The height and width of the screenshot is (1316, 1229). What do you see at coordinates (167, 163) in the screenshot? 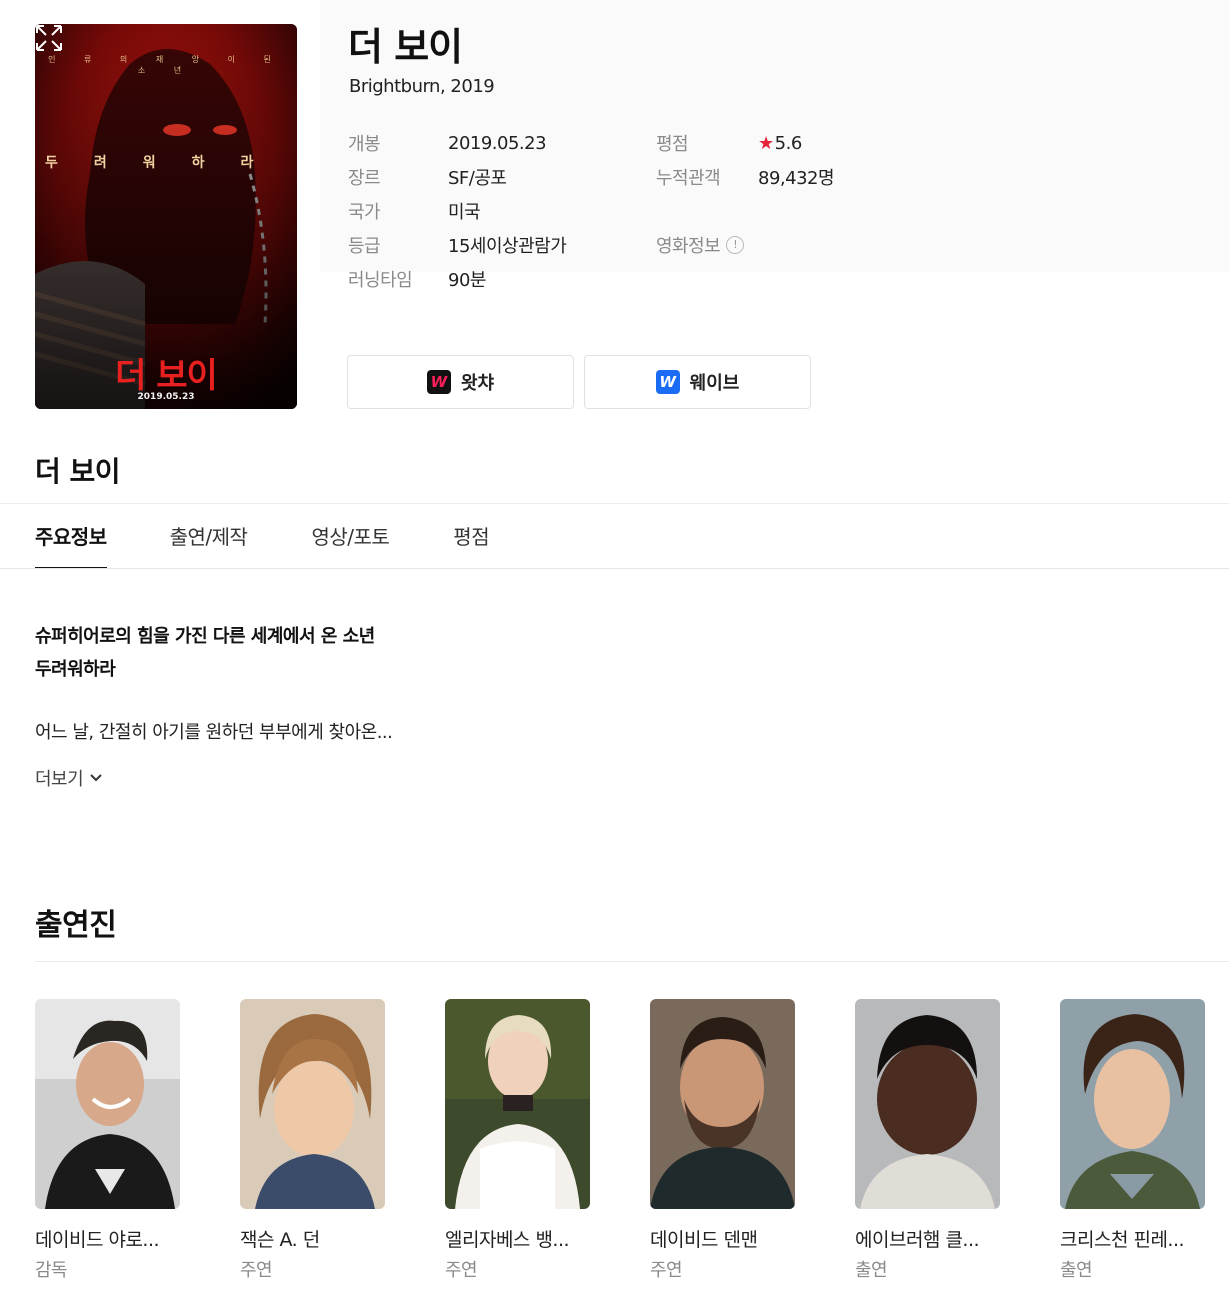
I see `poster-dare-text: 두려워하라` at bounding box center [167, 163].